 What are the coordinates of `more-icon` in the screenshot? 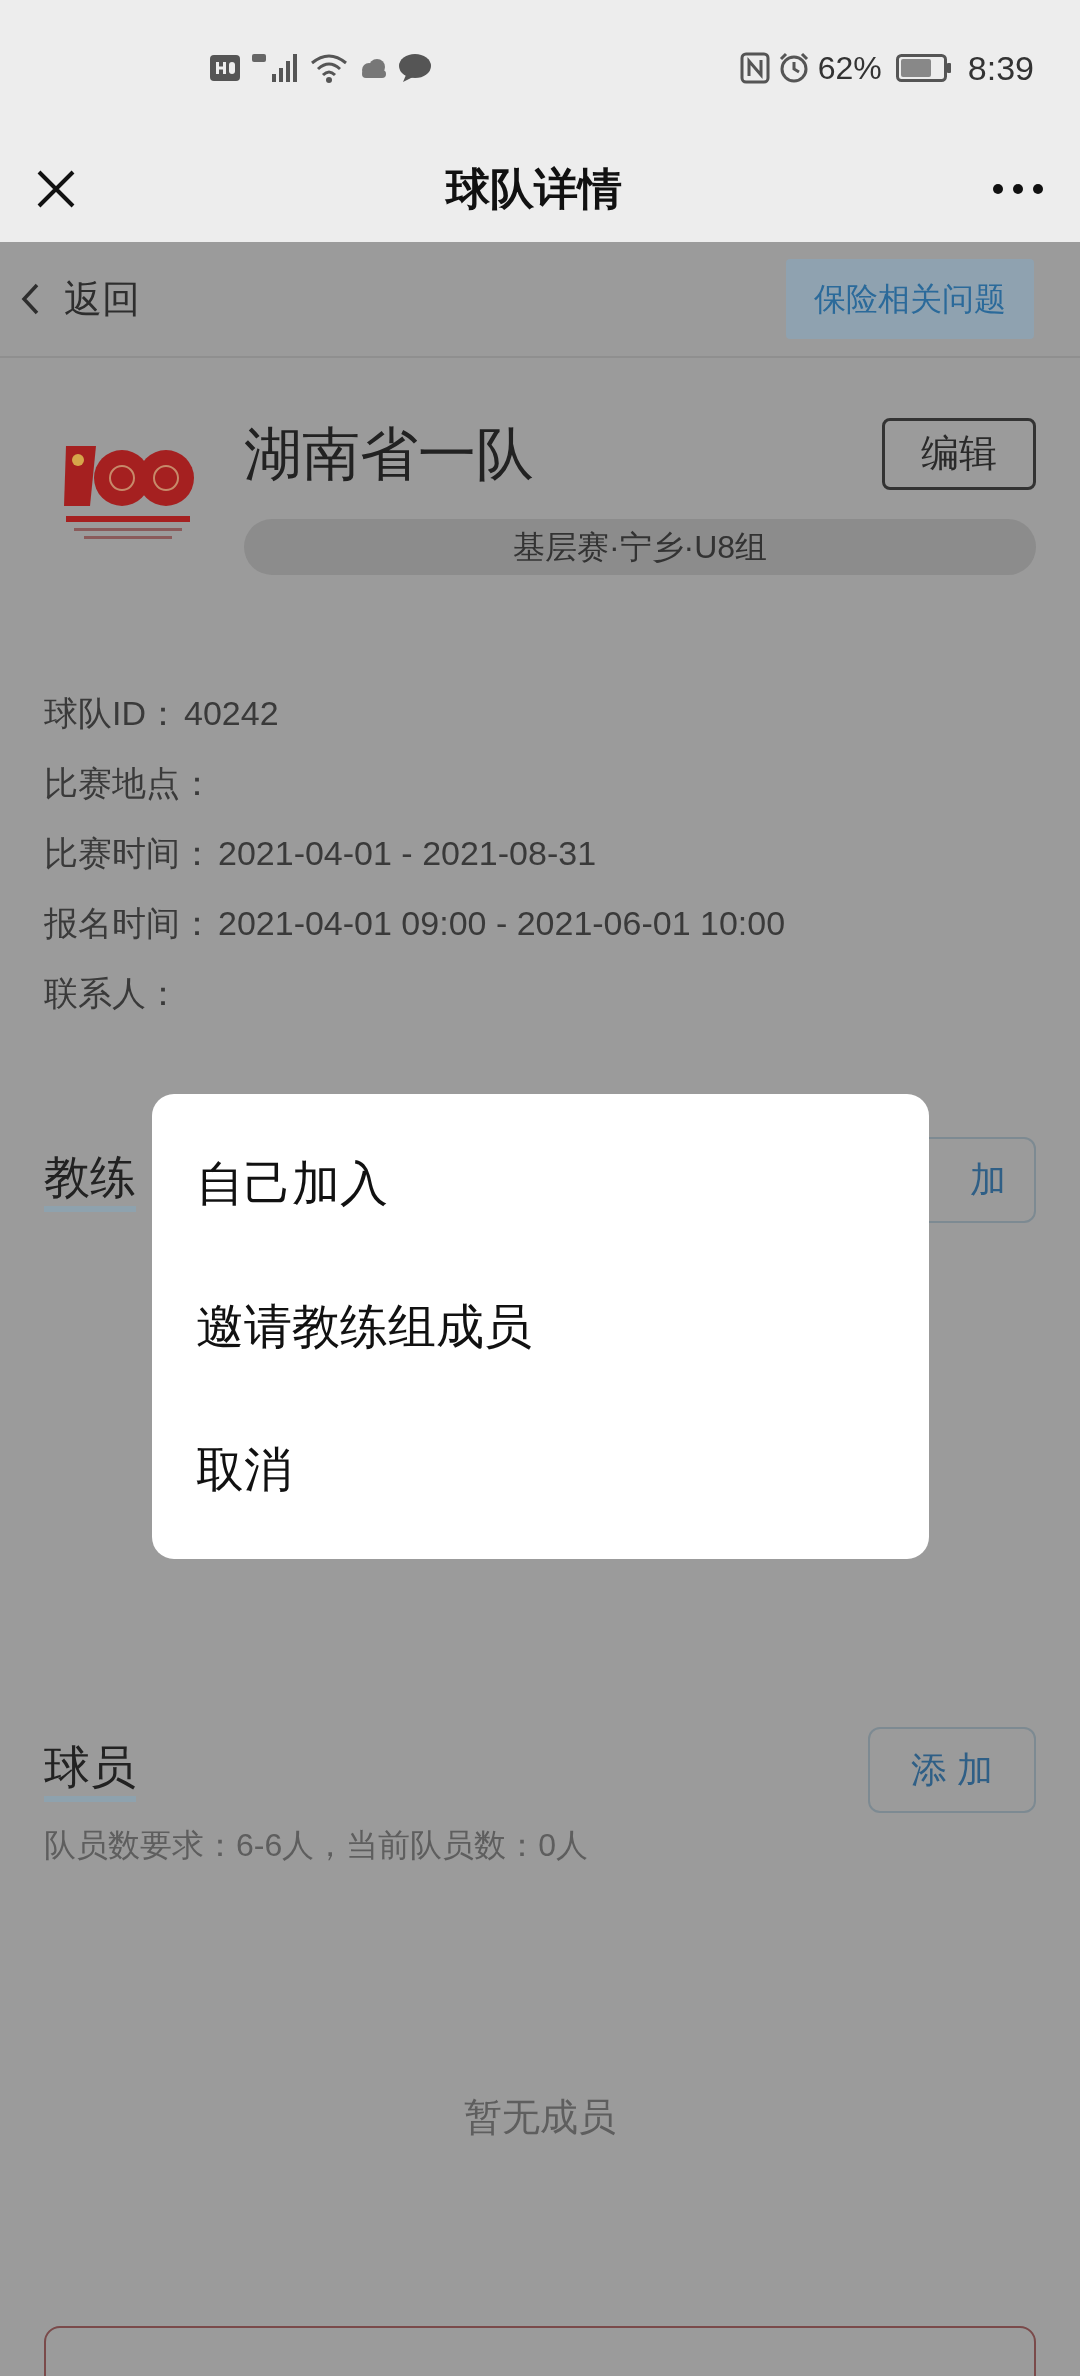 It's located at (1018, 189).